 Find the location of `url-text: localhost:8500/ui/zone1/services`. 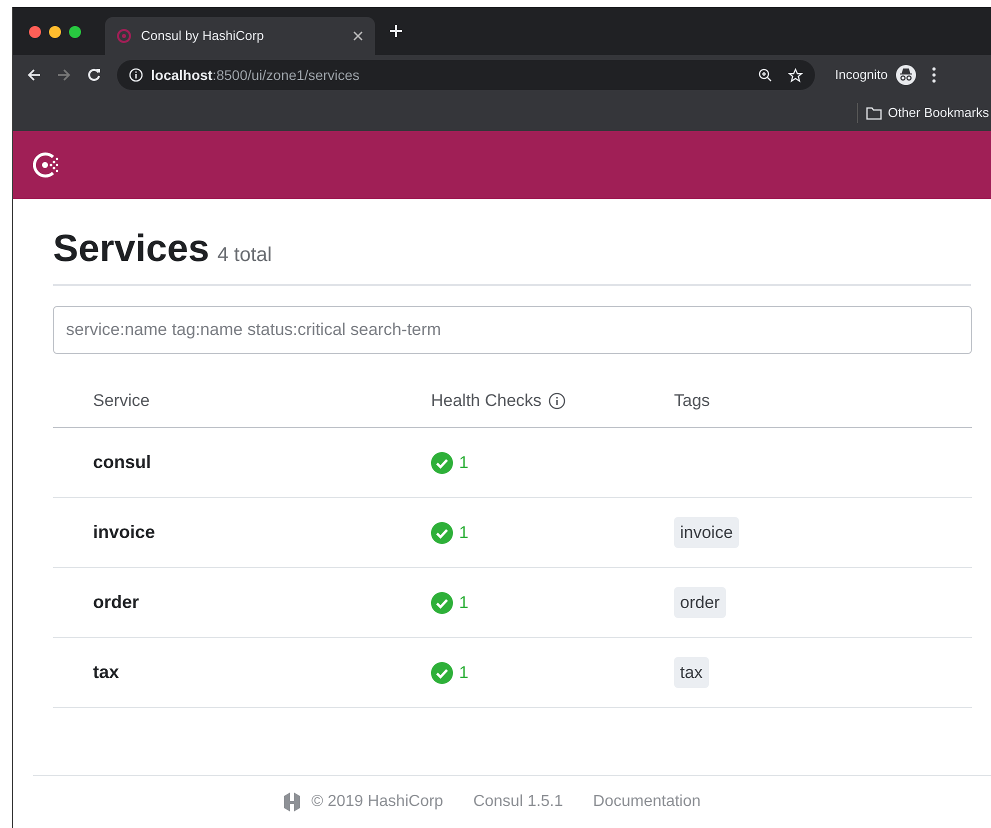

url-text: localhost:8500/ui/zone1/services is located at coordinates (256, 75).